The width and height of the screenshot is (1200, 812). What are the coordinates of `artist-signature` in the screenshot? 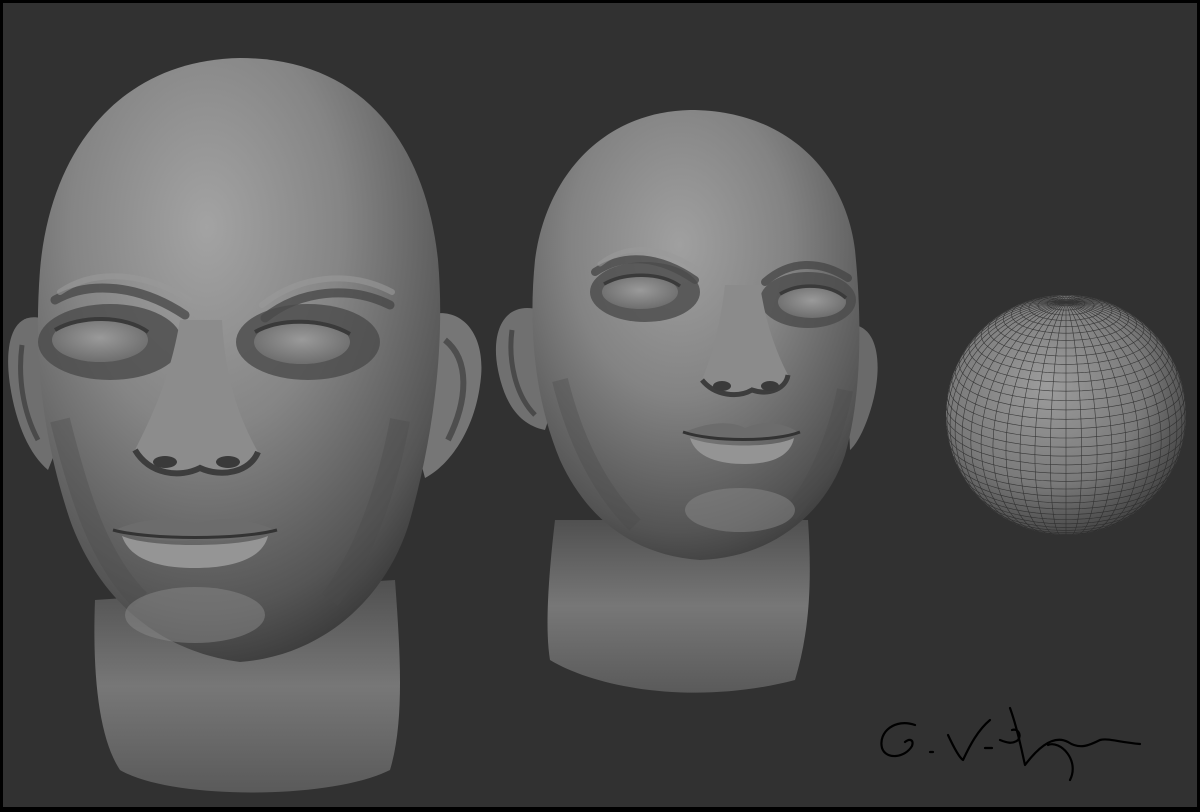 It's located at (1011, 744).